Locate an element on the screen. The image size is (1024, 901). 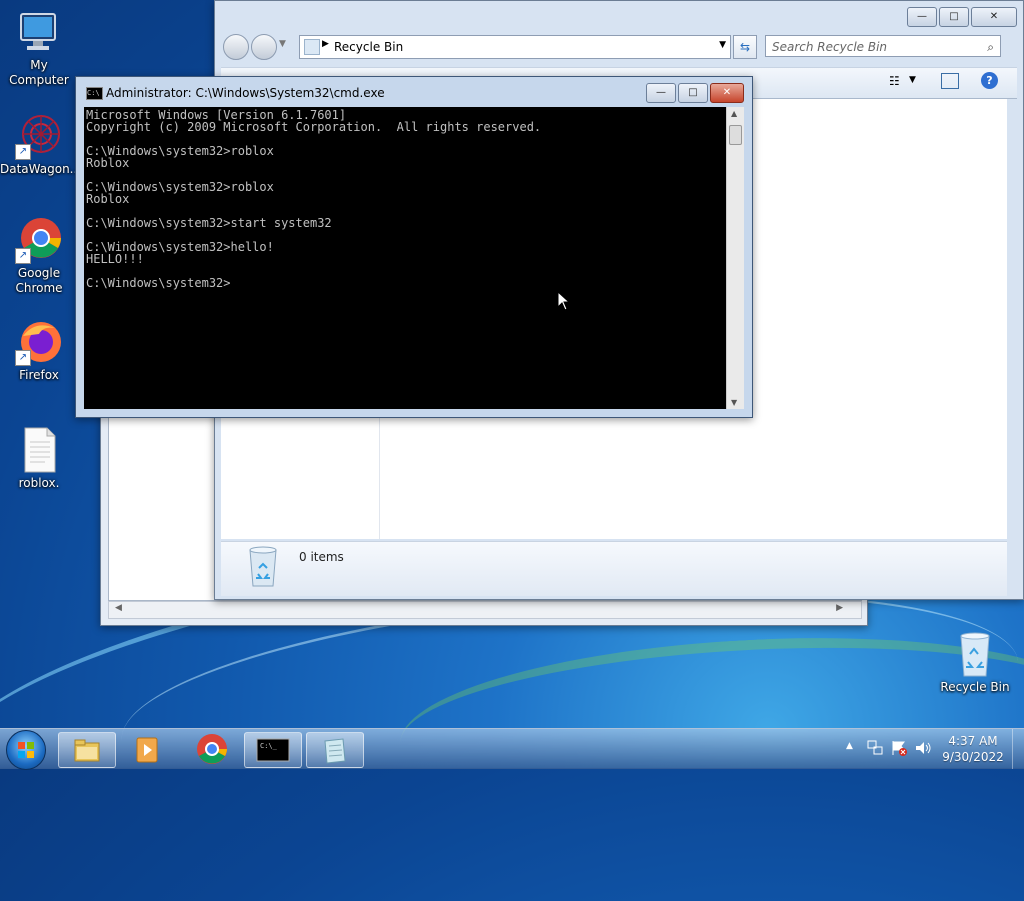
breadcrumb-recycle-bin: Recycle Bin is located at coordinates (368, 47).